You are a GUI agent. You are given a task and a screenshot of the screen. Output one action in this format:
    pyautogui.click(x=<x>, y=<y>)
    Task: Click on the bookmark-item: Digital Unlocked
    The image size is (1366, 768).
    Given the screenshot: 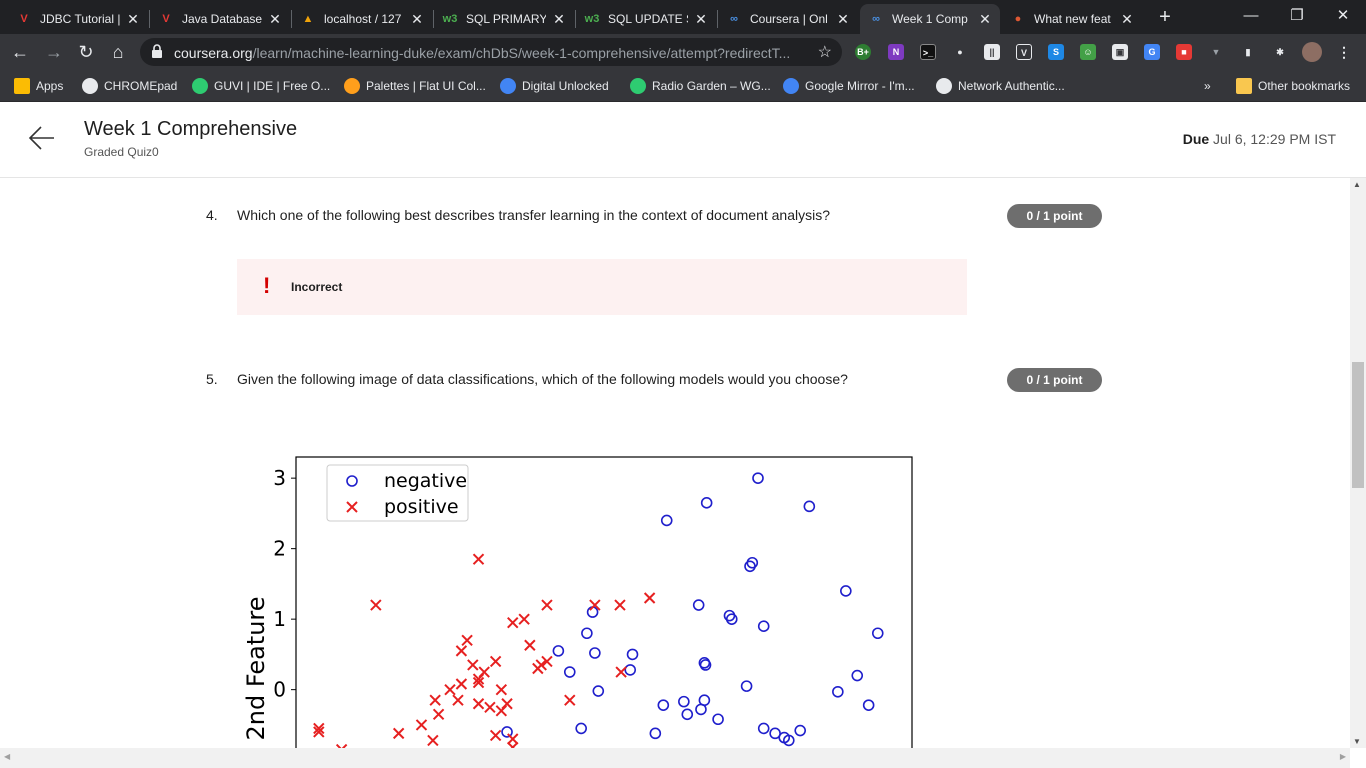 What is the action you would take?
    pyautogui.click(x=554, y=86)
    